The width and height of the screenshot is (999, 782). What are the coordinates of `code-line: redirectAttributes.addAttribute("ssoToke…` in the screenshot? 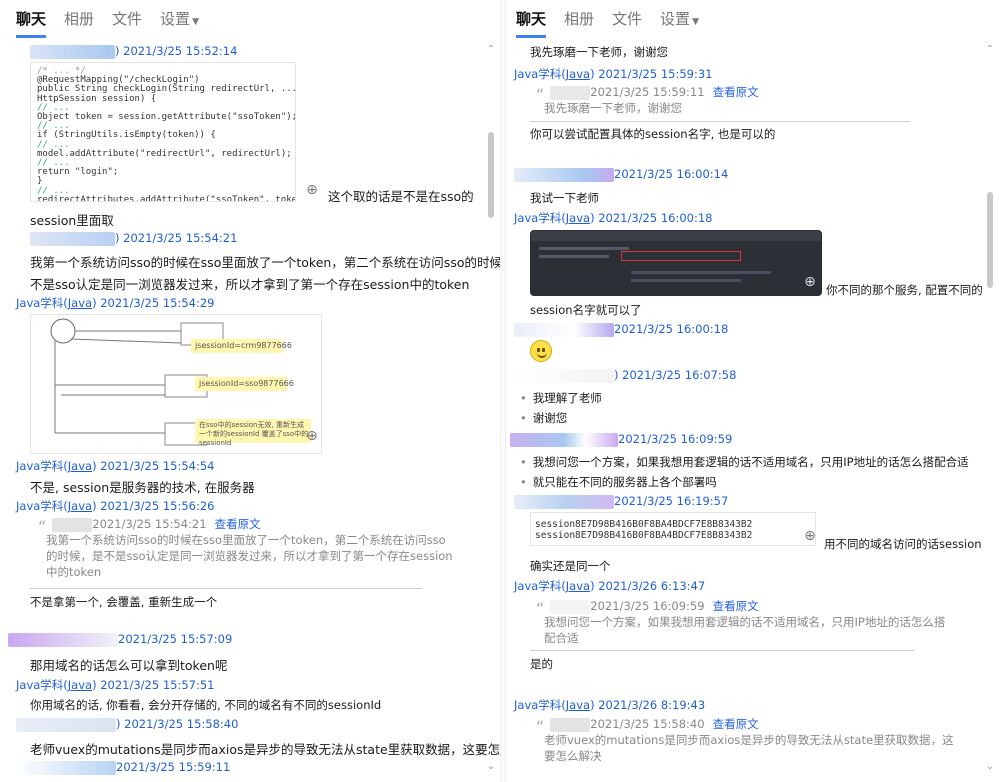 It's located at (166, 198).